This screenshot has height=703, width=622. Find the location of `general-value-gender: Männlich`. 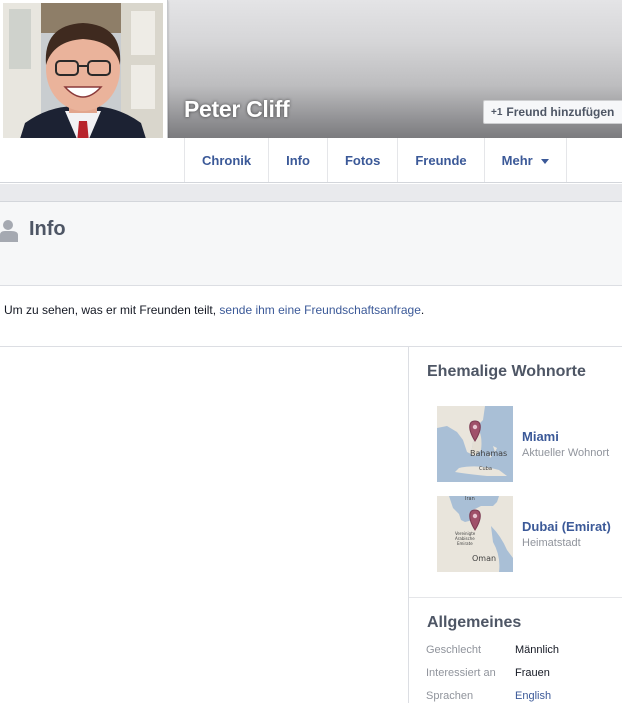

general-value-gender: Männlich is located at coordinates (537, 650).